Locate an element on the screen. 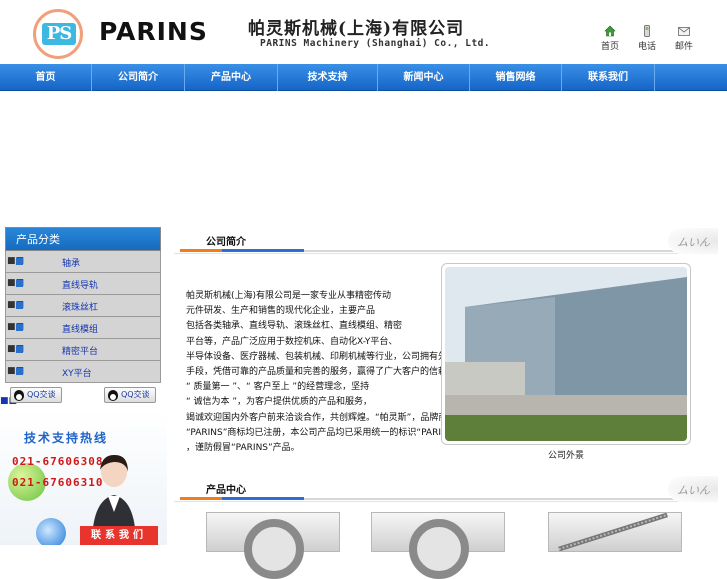 This screenshot has height=579, width=727. category-item: ■■ 滚珠丝杠 is located at coordinates (83, 306).